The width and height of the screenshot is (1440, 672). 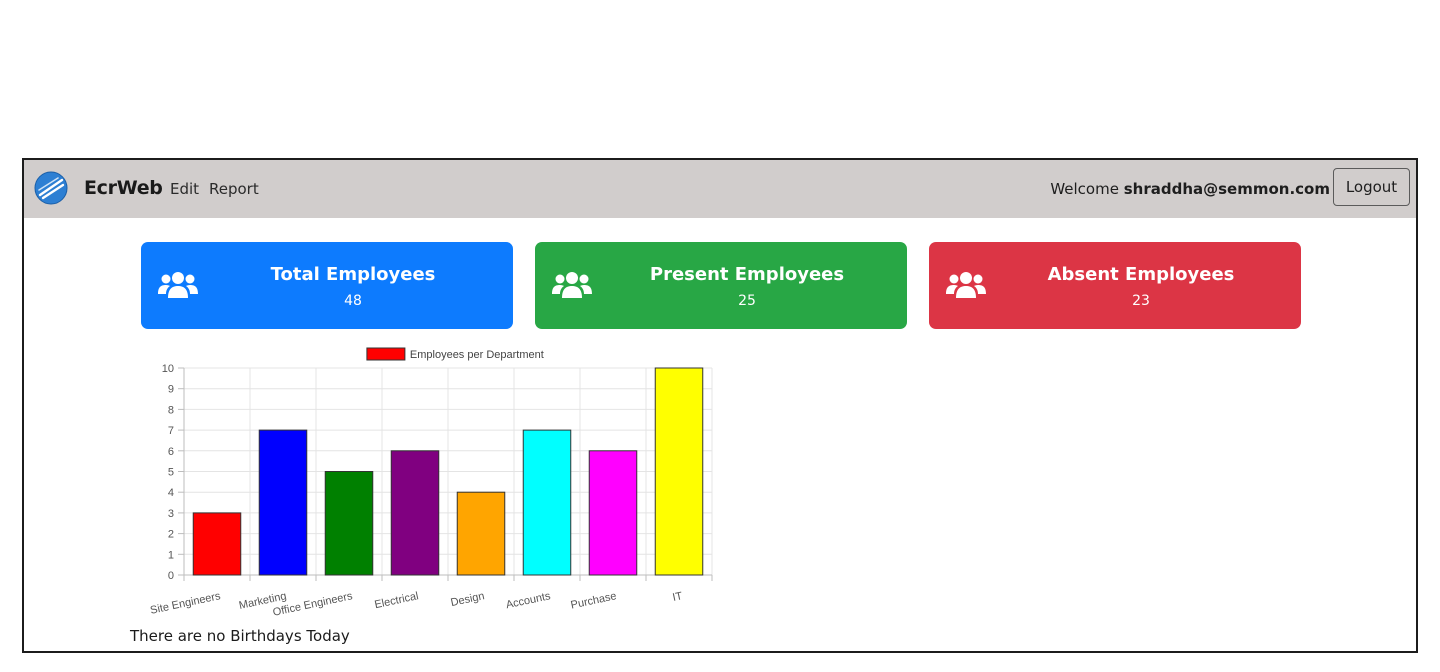 What do you see at coordinates (353, 301) in the screenshot?
I see `card-value: 48` at bounding box center [353, 301].